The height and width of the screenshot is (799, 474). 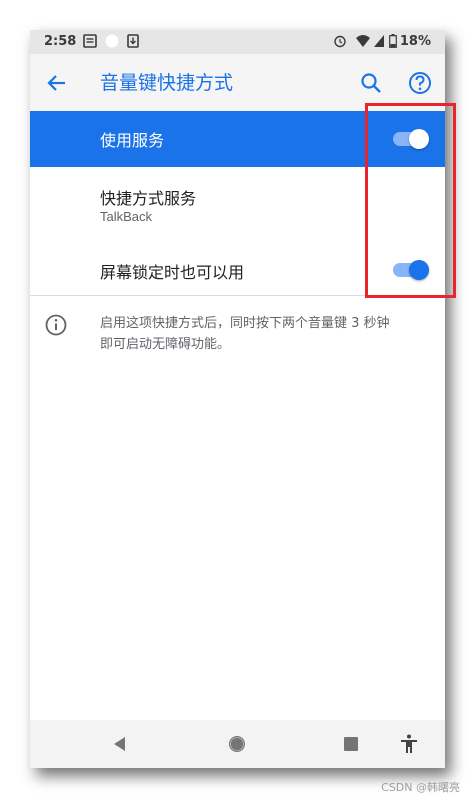 What do you see at coordinates (165, 344) in the screenshot?
I see `info-text-line: 即可启动无障碍功能。` at bounding box center [165, 344].